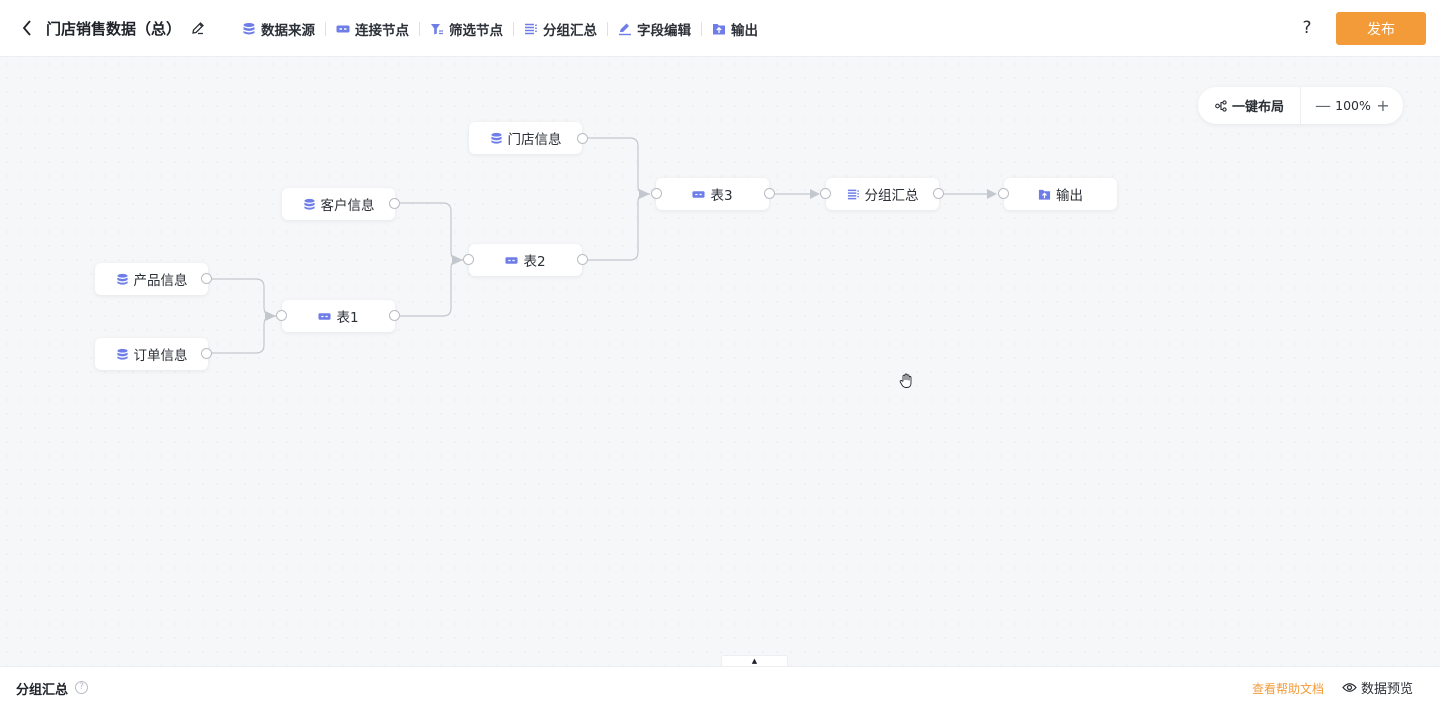 Image resolution: width=1440 pixels, height=705 pixels. I want to click on node-table3: 表3, so click(712, 194).